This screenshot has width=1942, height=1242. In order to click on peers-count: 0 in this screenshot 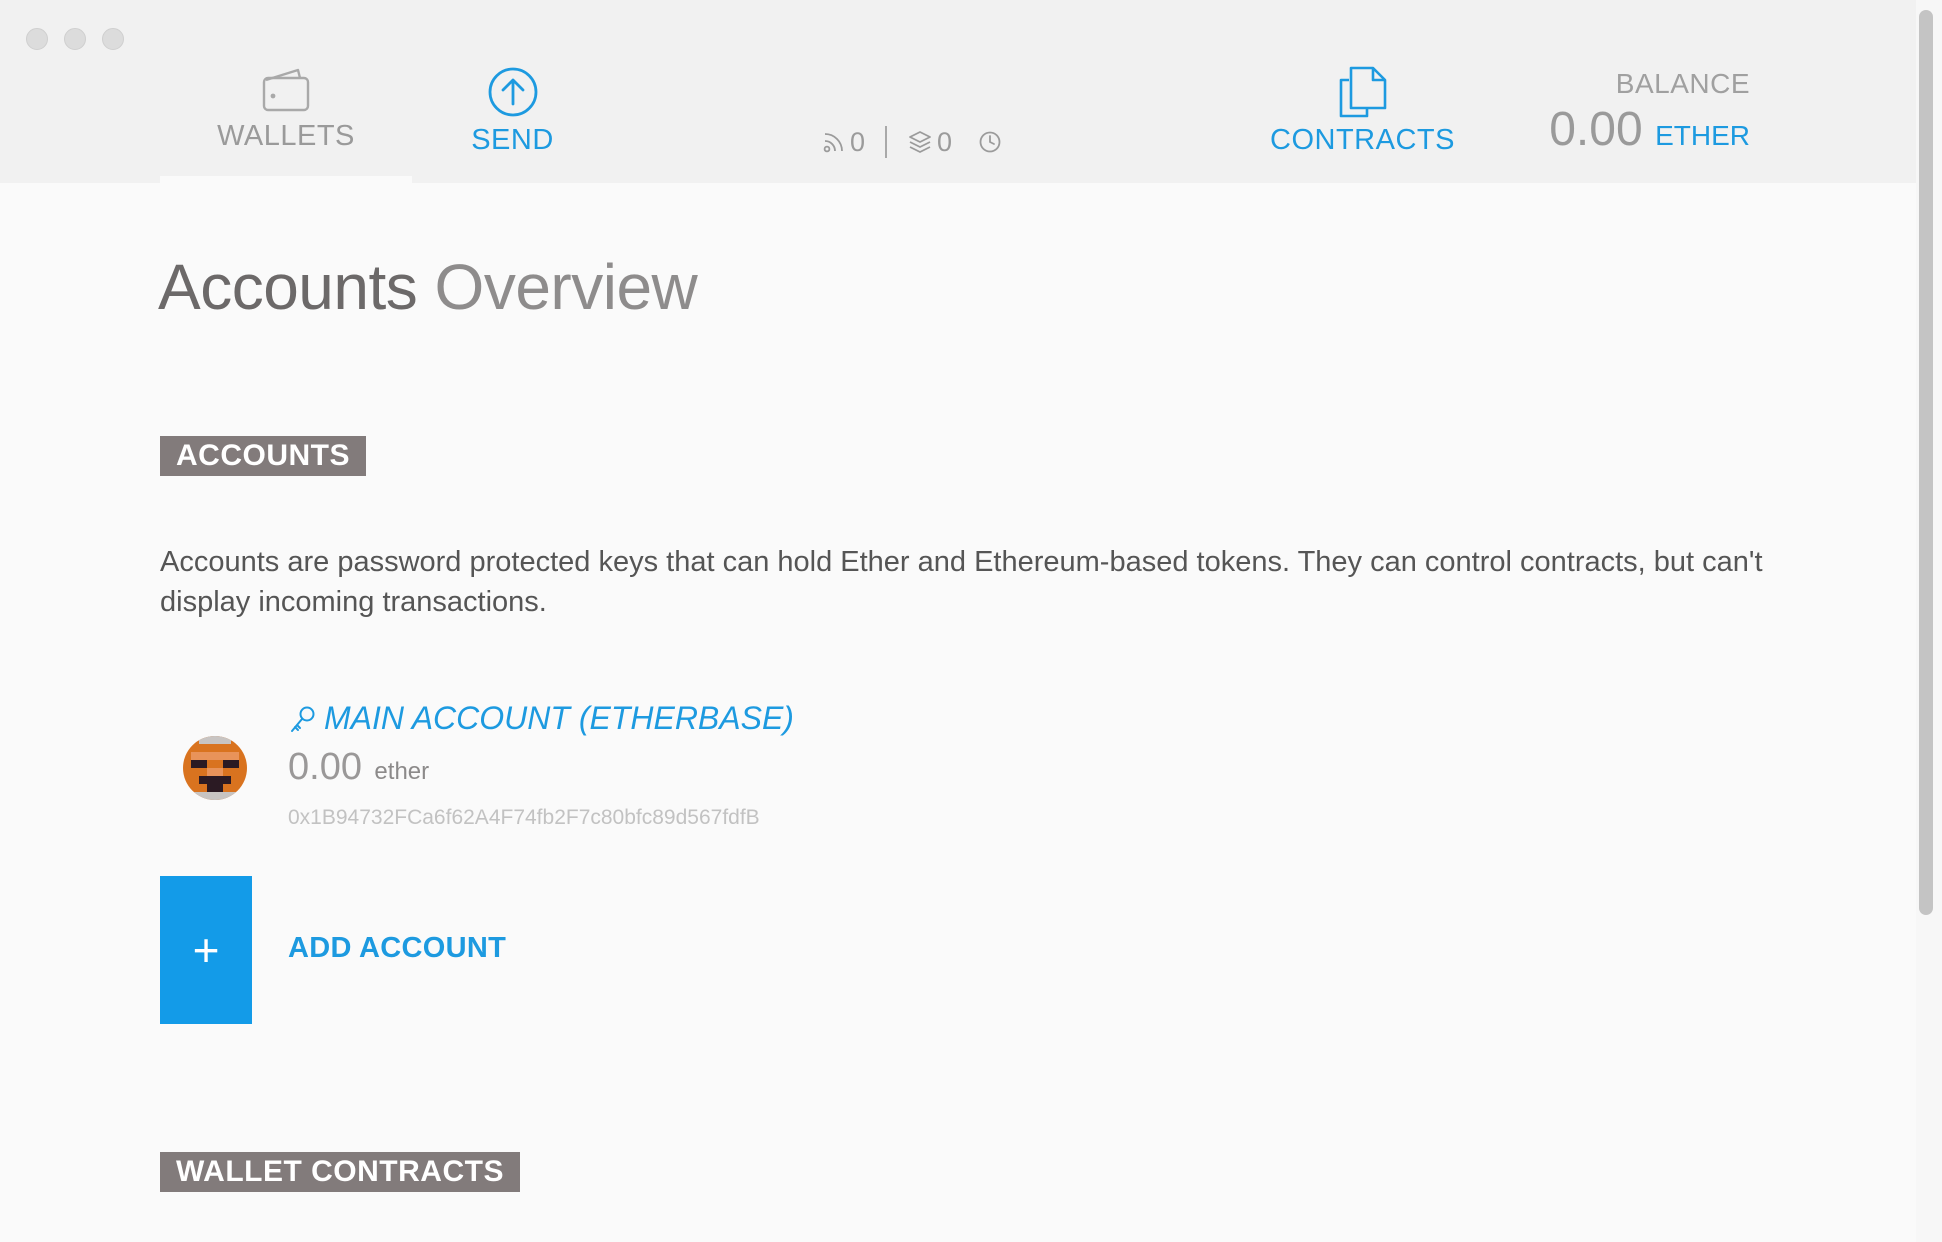, I will do `click(858, 141)`.